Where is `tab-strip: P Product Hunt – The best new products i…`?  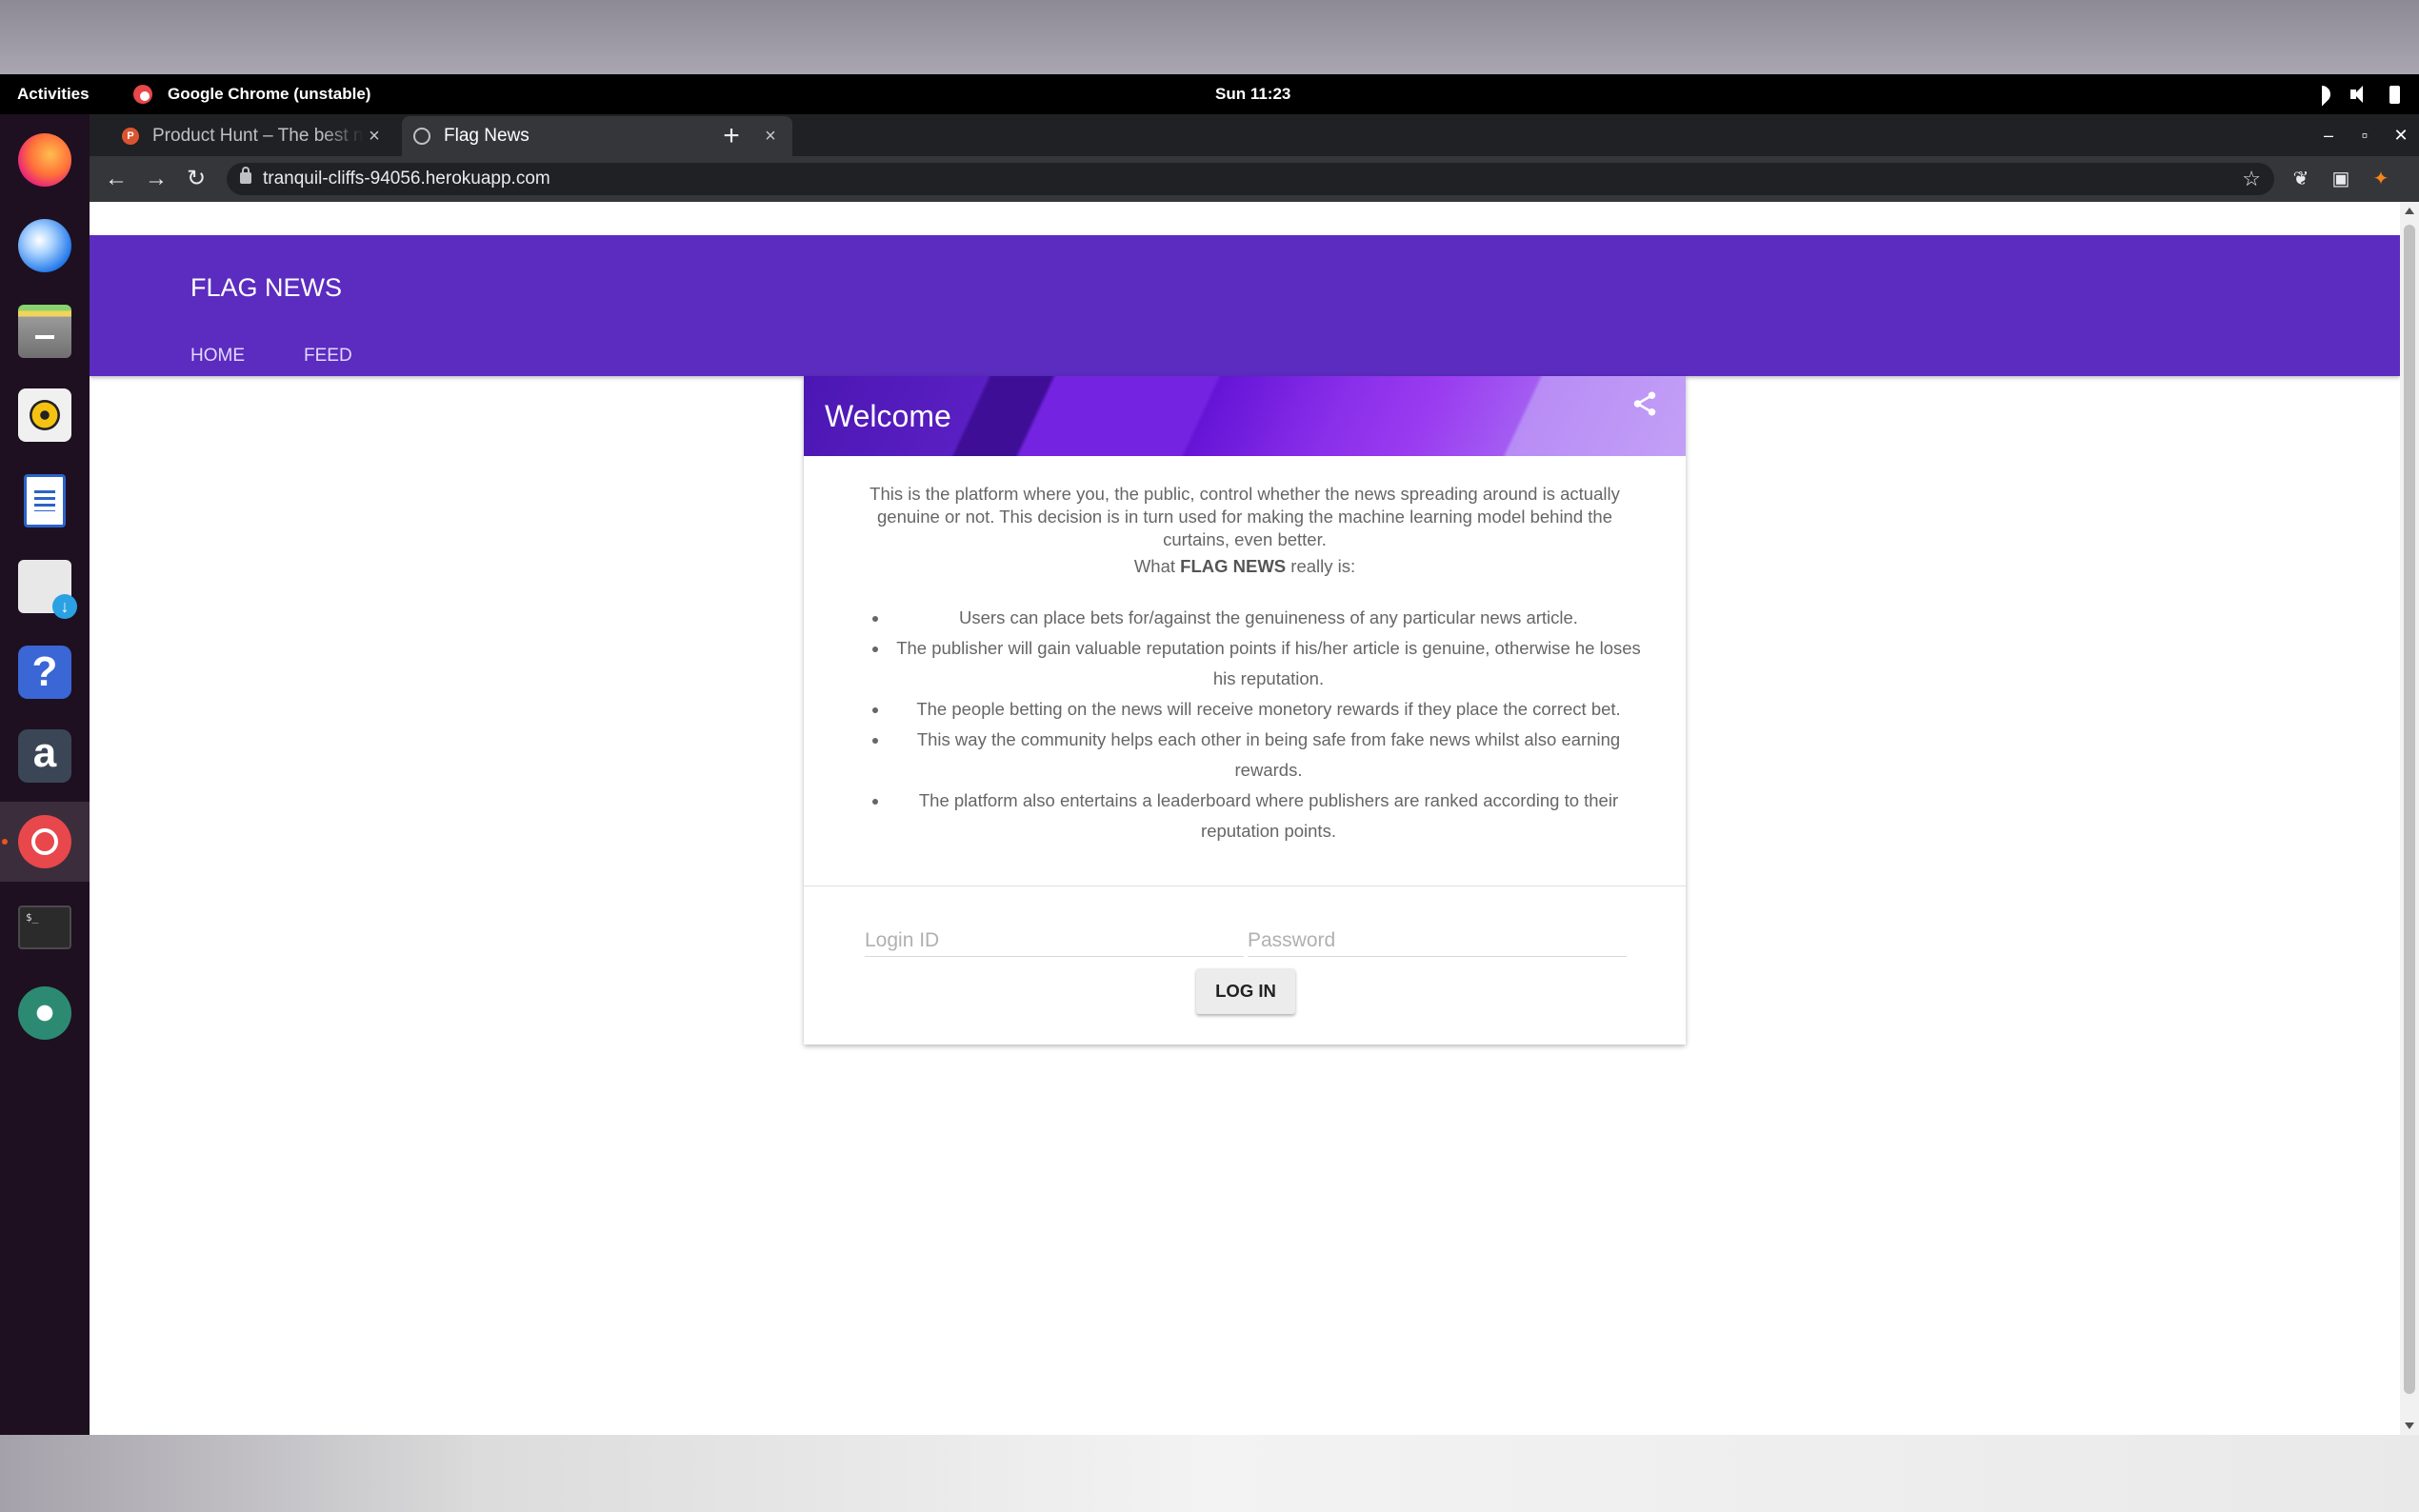 tab-strip: P Product Hunt – The best new products i… is located at coordinates (1254, 135).